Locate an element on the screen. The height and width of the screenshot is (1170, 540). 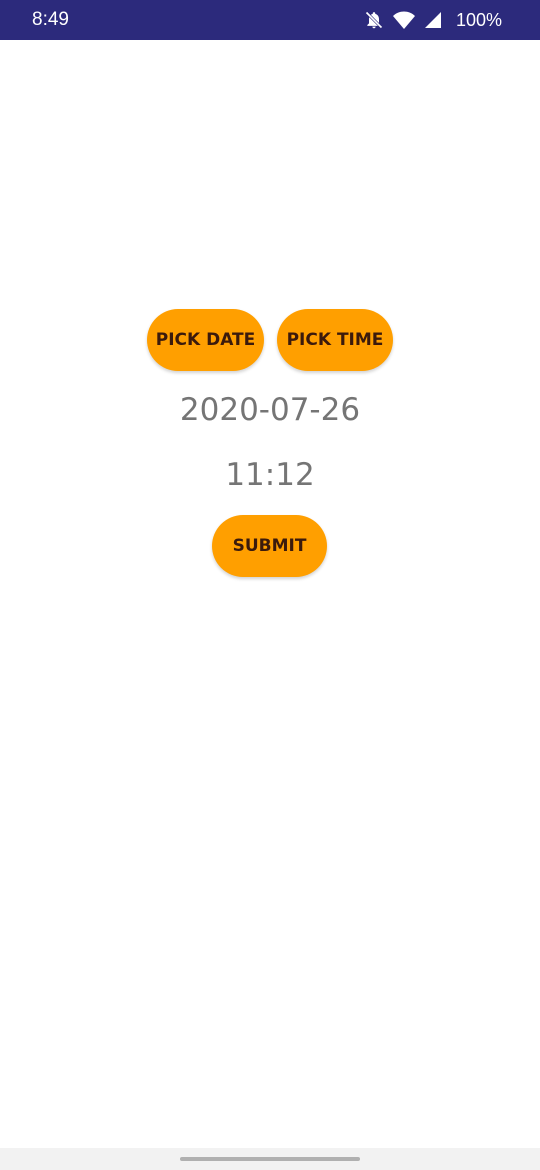
status-time: 8:49 is located at coordinates (50, 19).